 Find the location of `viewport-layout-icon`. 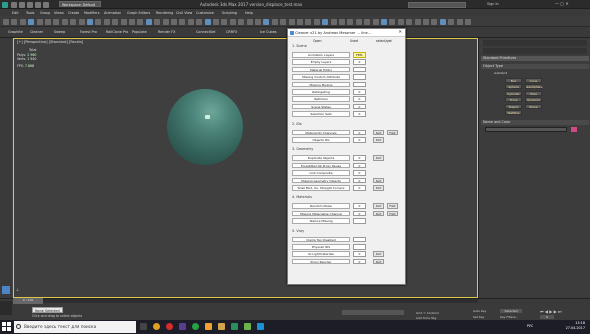

viewport-layout-icon is located at coordinates (6, 290).